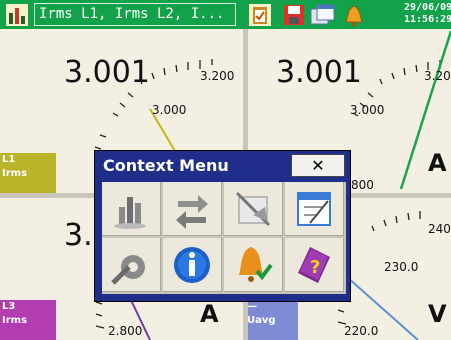 The image size is (451, 340). I want to click on menu-item-alarm, so click(253, 265).